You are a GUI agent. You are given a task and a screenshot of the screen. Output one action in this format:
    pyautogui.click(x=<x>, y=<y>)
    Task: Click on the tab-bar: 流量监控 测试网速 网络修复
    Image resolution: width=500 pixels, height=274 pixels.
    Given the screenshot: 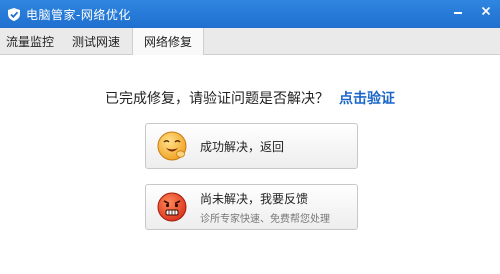 What is the action you would take?
    pyautogui.click(x=250, y=41)
    